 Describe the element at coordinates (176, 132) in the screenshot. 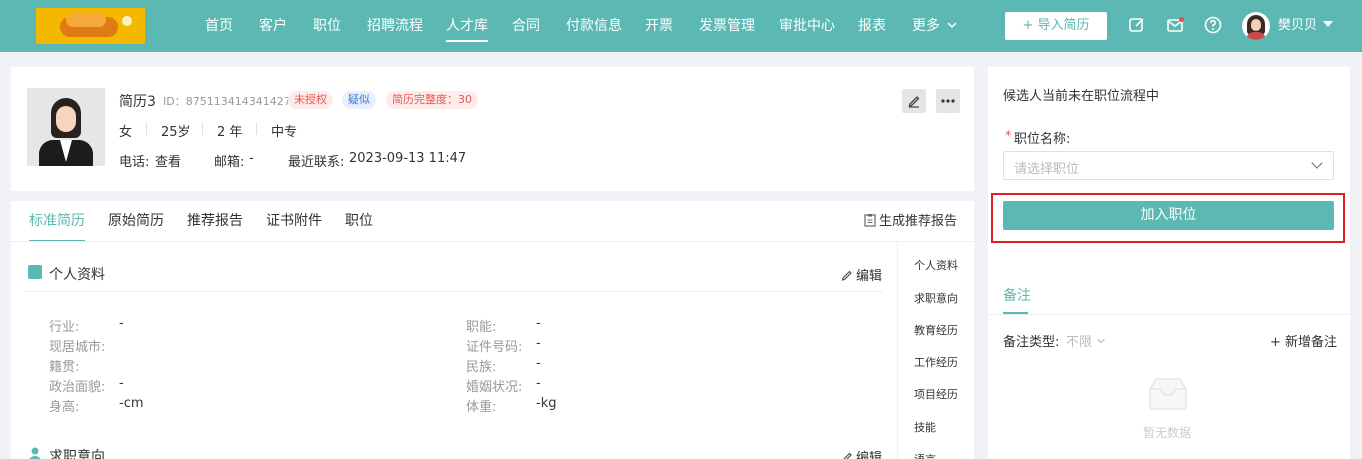

I see `candidate-age: 25岁` at that location.